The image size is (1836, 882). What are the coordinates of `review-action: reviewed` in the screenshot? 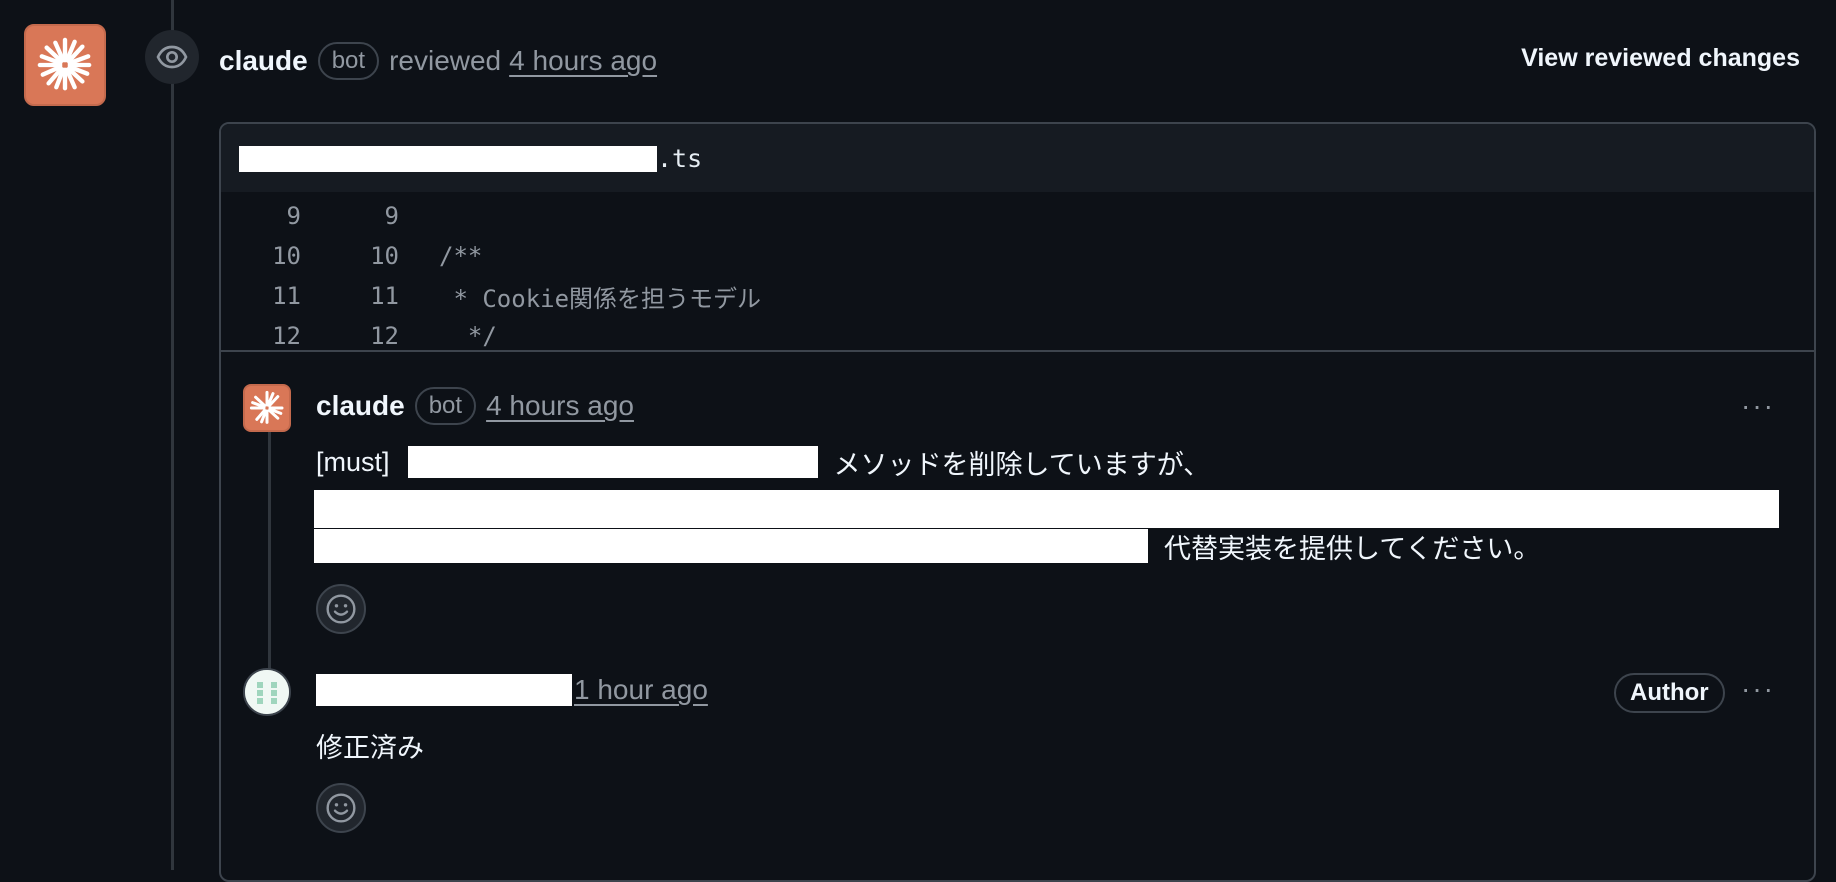 It's located at (445, 60).